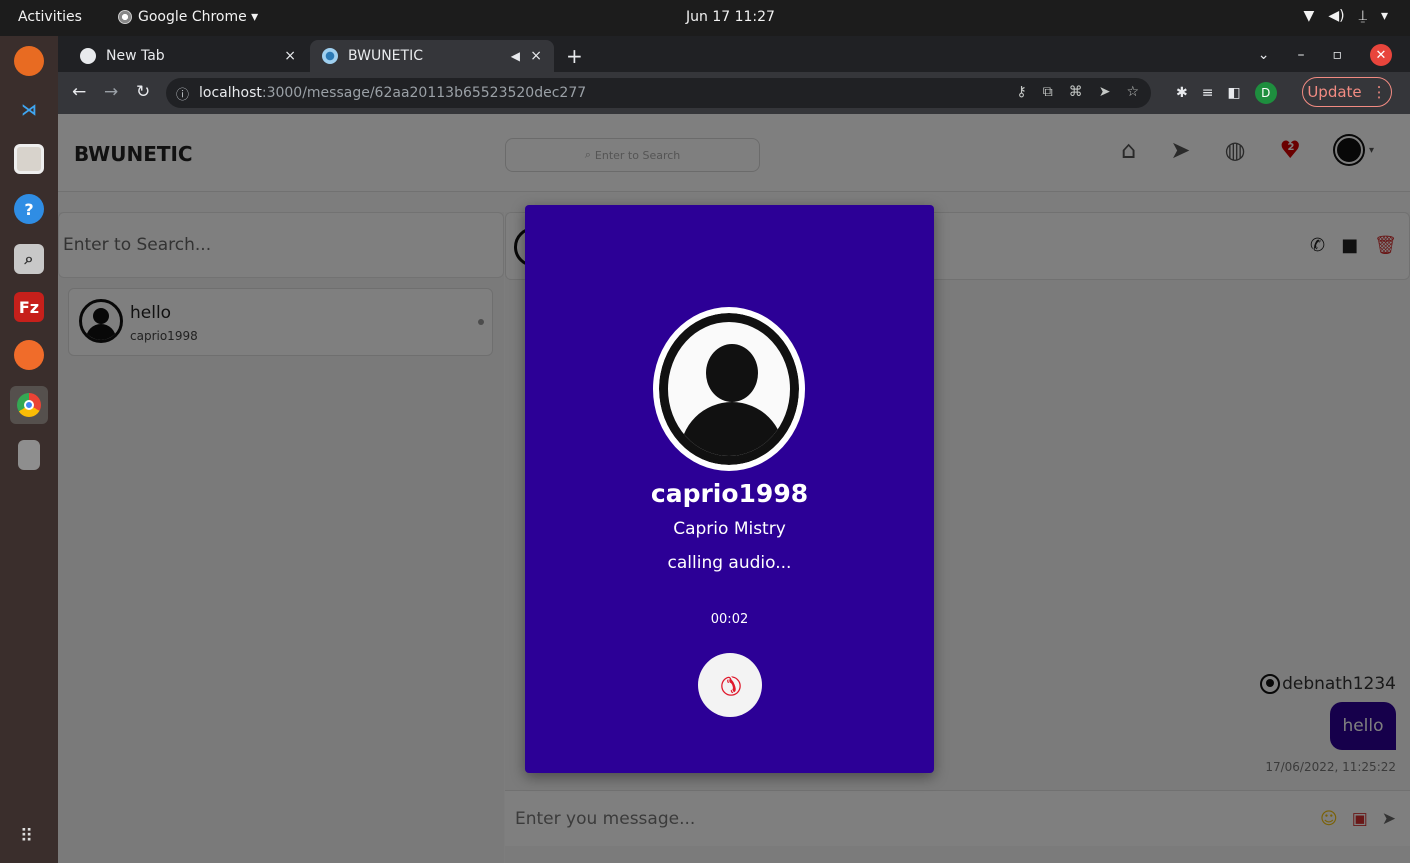 The image size is (1410, 863). What do you see at coordinates (1346, 16) in the screenshot?
I see `system-tray: ▼ ◀) ⍊ ▾` at bounding box center [1346, 16].